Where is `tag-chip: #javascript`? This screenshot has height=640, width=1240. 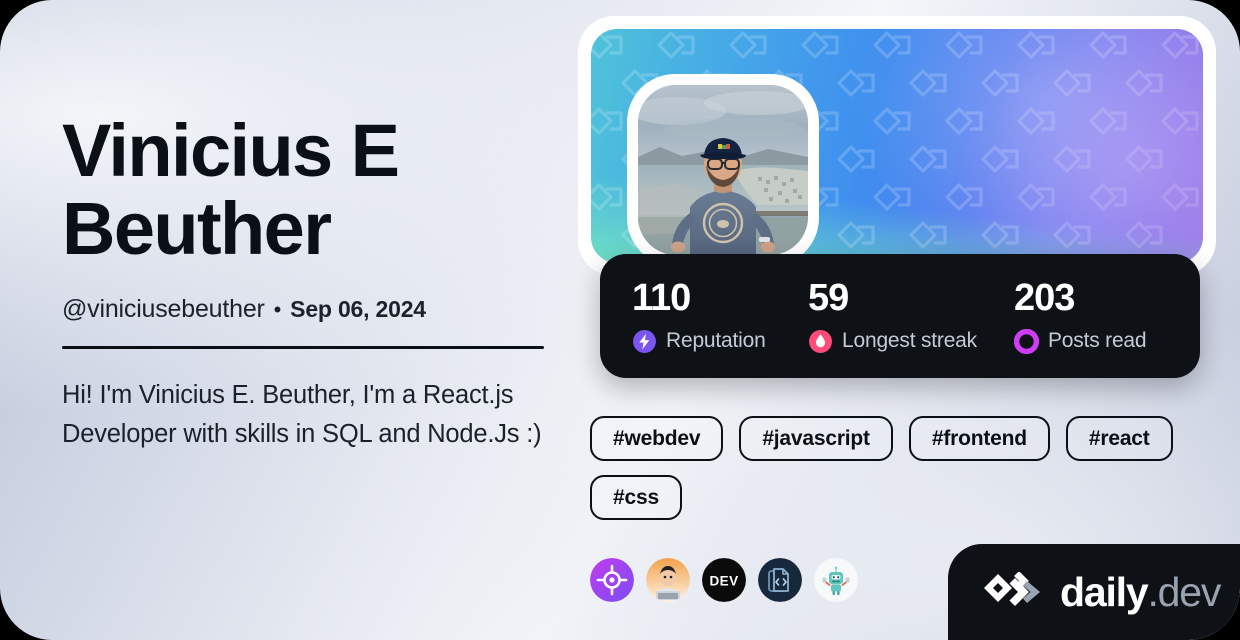 tag-chip: #javascript is located at coordinates (816, 438).